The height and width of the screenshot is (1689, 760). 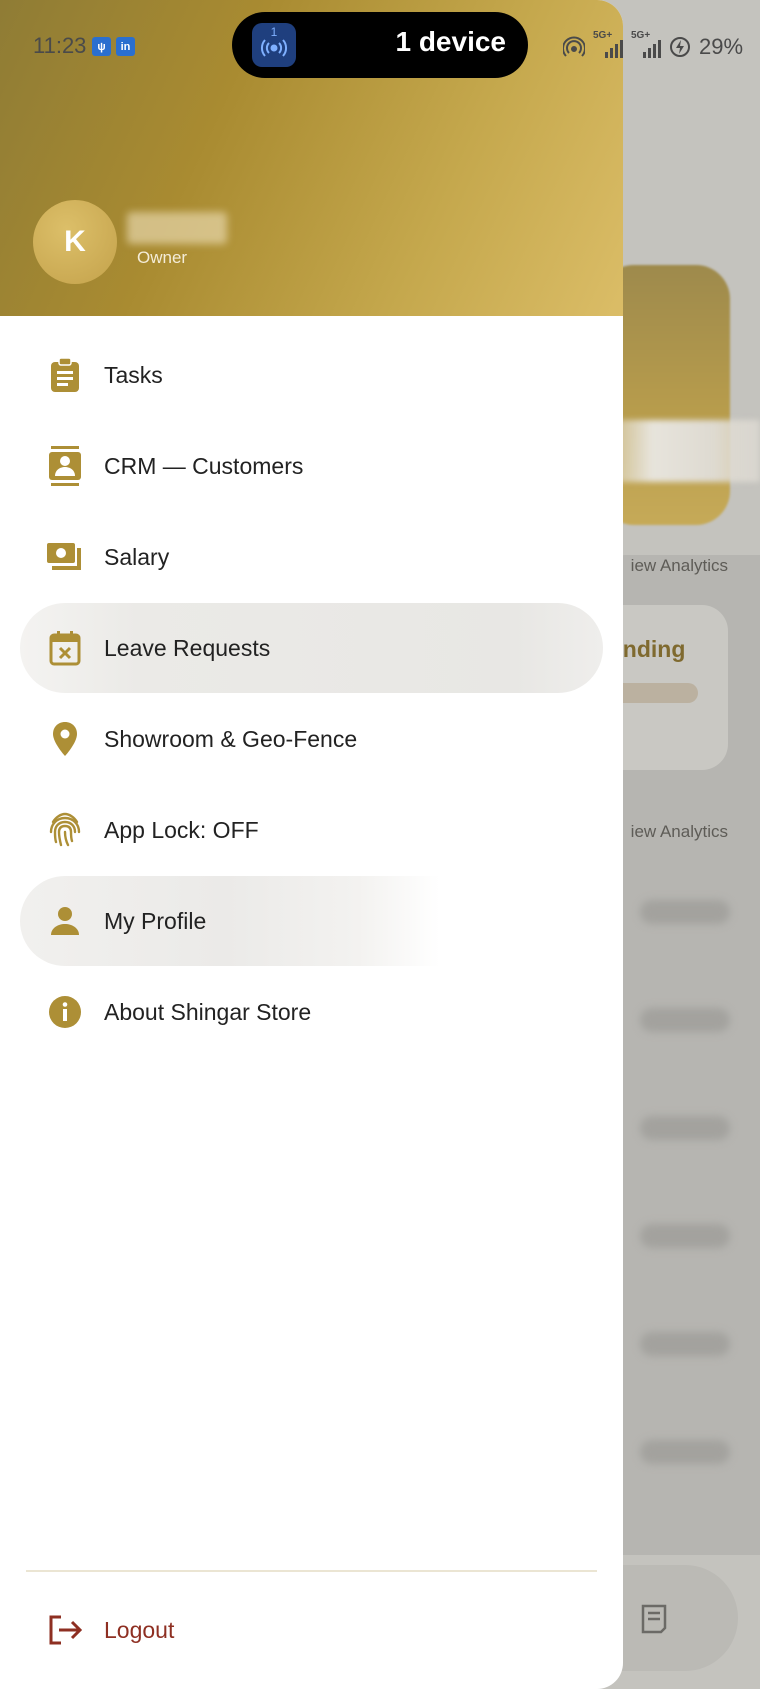 I want to click on fingerprint-icon, so click(x=65, y=830).